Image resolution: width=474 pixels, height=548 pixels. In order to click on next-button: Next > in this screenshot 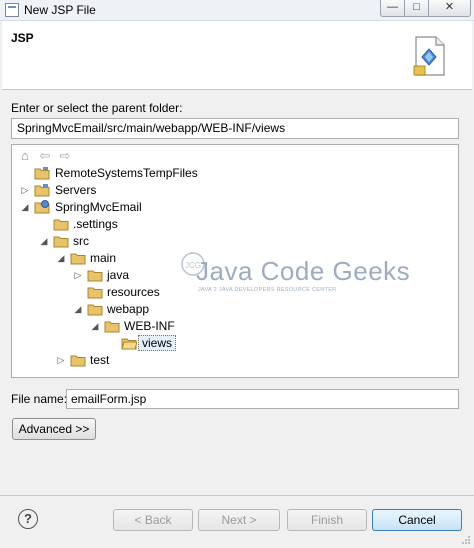, I will do `click(239, 520)`.